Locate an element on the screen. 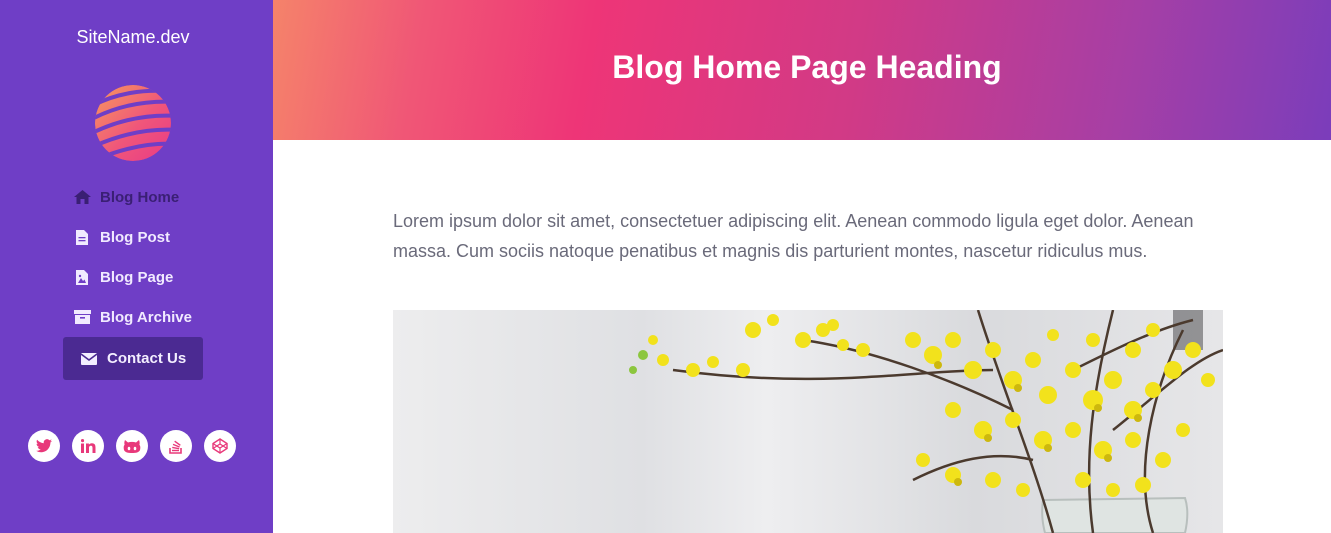 The width and height of the screenshot is (1331, 533). codepen-link is located at coordinates (220, 446).